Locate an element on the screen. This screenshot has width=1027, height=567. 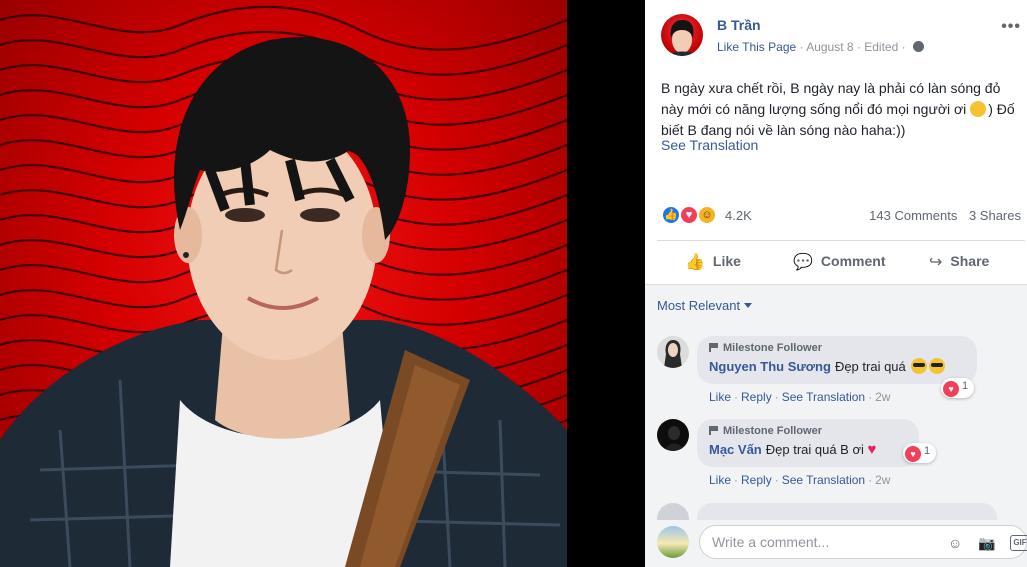
share-icon: ↪ is located at coordinates (936, 262).